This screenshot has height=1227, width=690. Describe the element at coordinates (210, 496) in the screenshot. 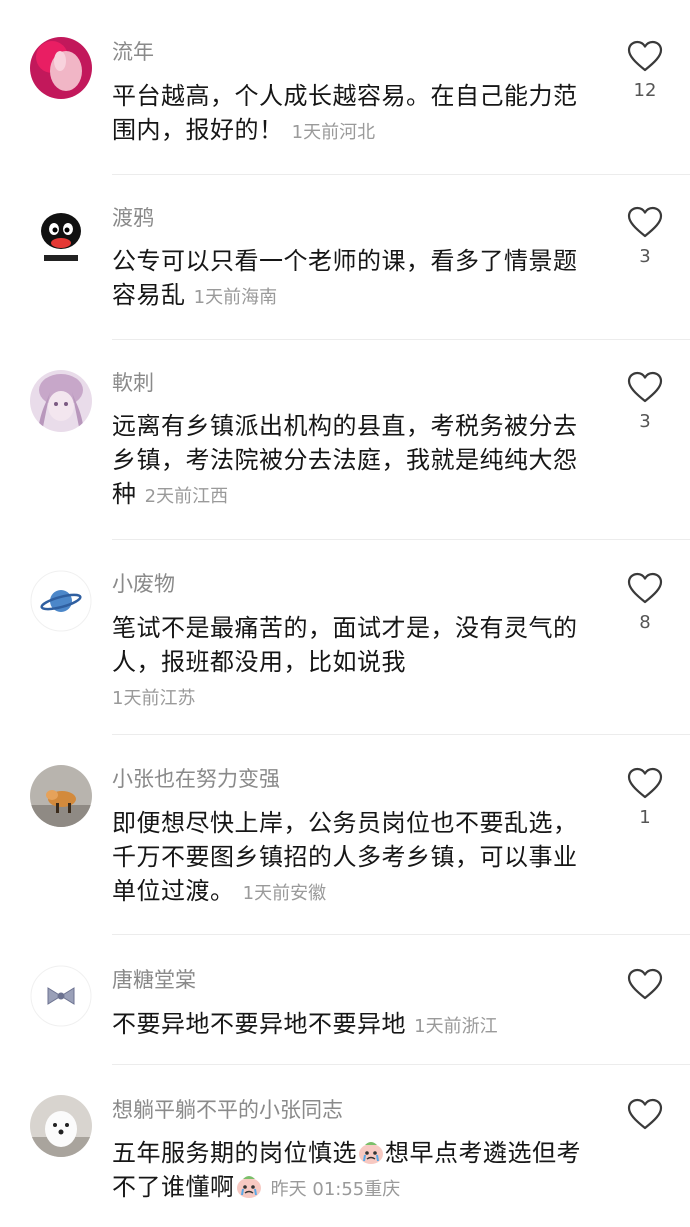

I see `comment-location: 江西` at that location.